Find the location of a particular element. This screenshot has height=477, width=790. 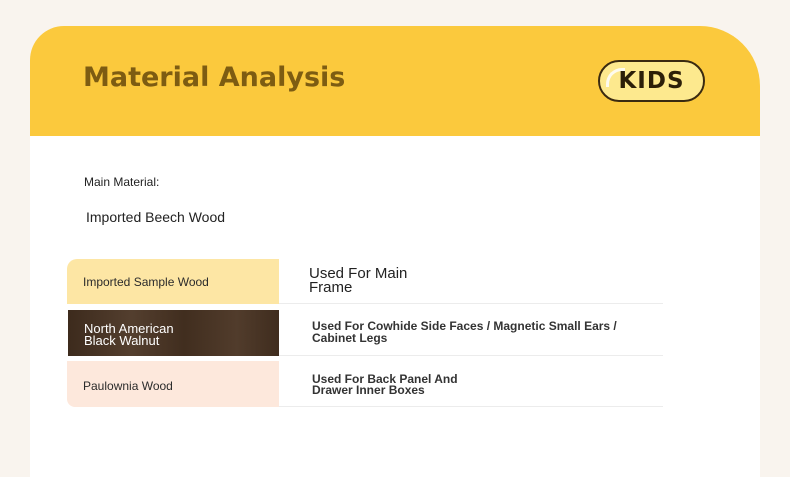

material-usage: Used For Main Frame is located at coordinates (358, 281).